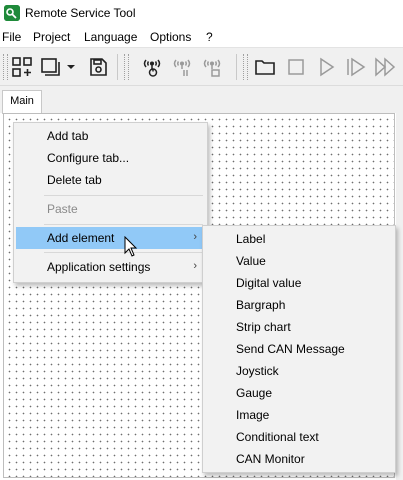 This screenshot has height=480, width=403. What do you see at coordinates (253, 415) in the screenshot?
I see `submenu-item-text: Image` at bounding box center [253, 415].